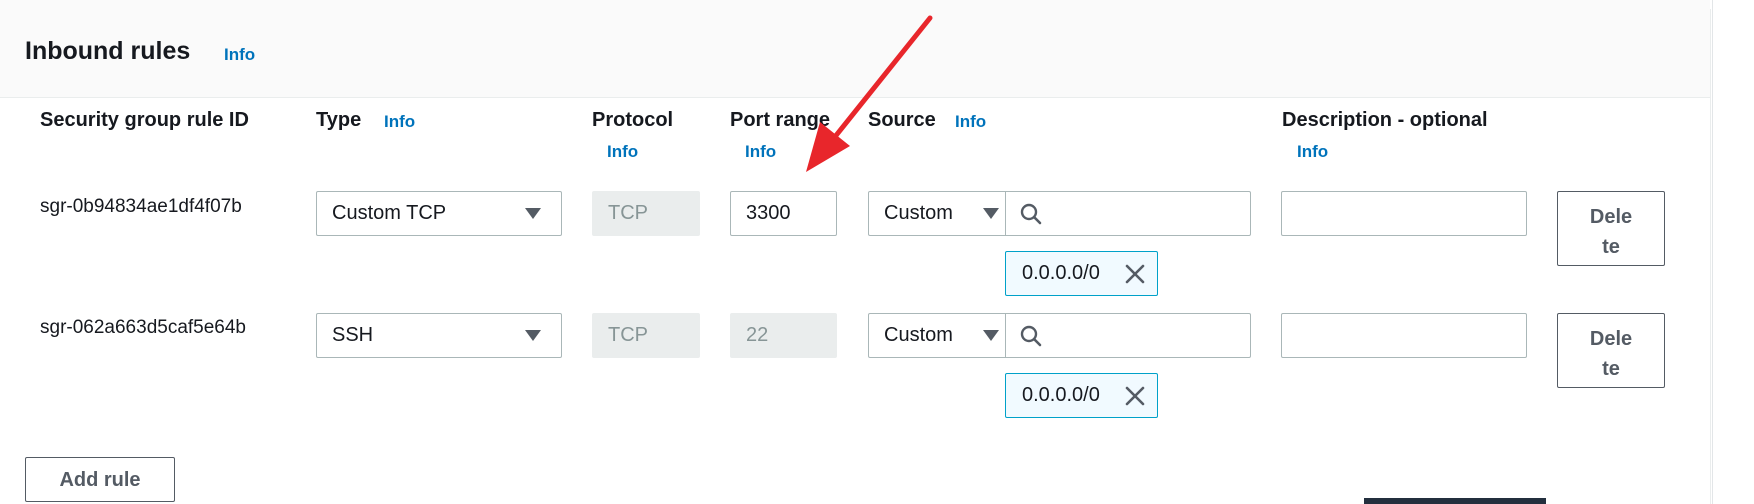  I want to click on panel-title: Inbound rules, so click(108, 51).